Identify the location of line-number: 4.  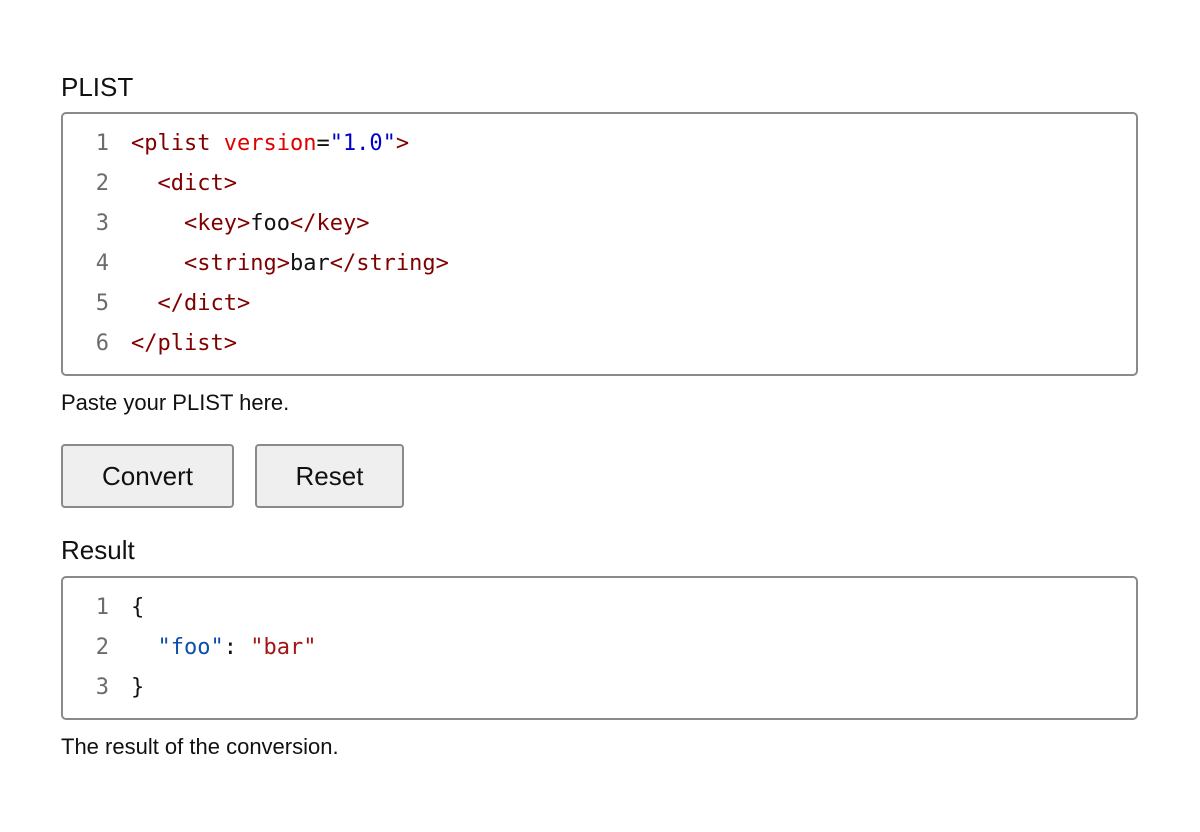
(102, 263).